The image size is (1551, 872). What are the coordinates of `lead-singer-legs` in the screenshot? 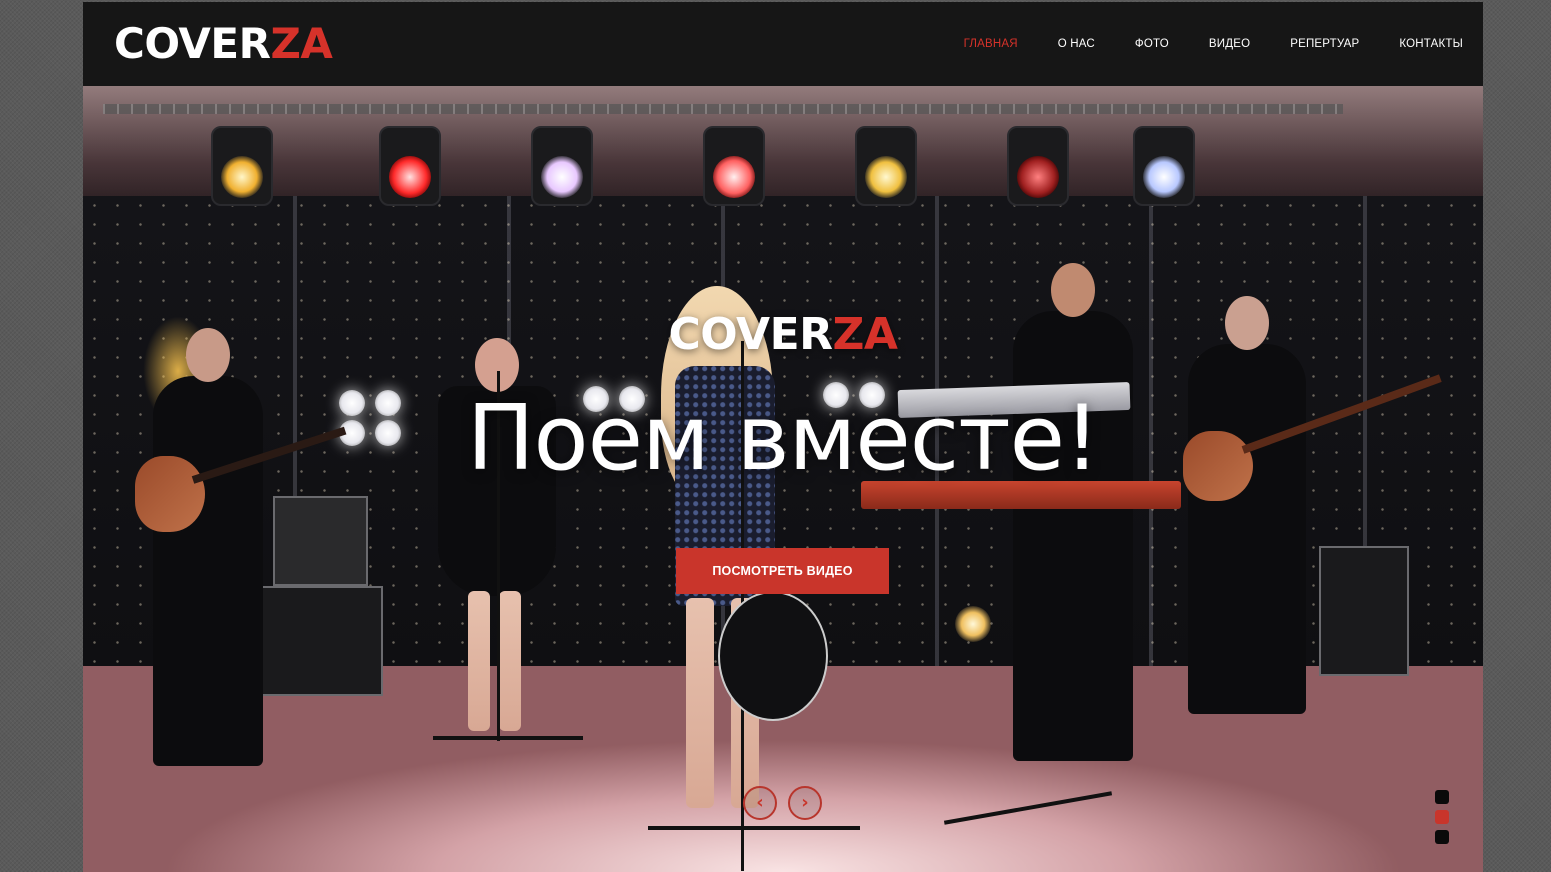 It's located at (700, 703).